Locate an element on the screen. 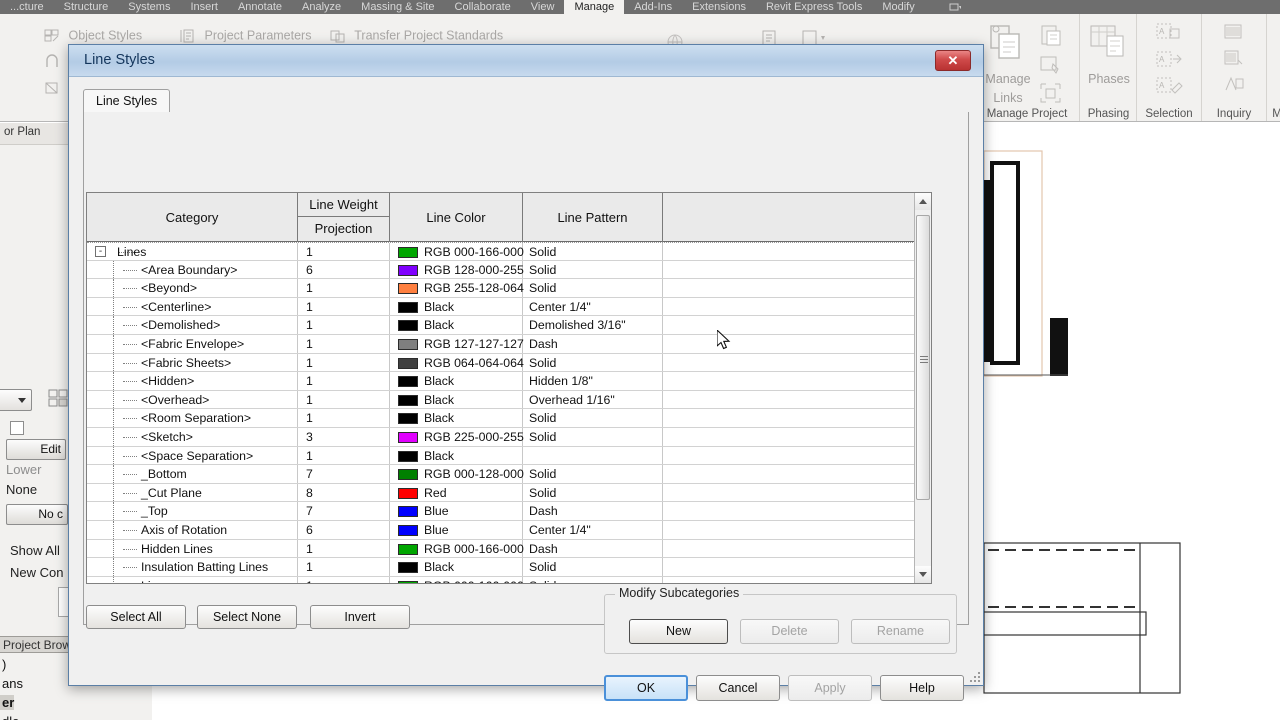  inquiry-icon-b is located at coordinates (1234, 59).